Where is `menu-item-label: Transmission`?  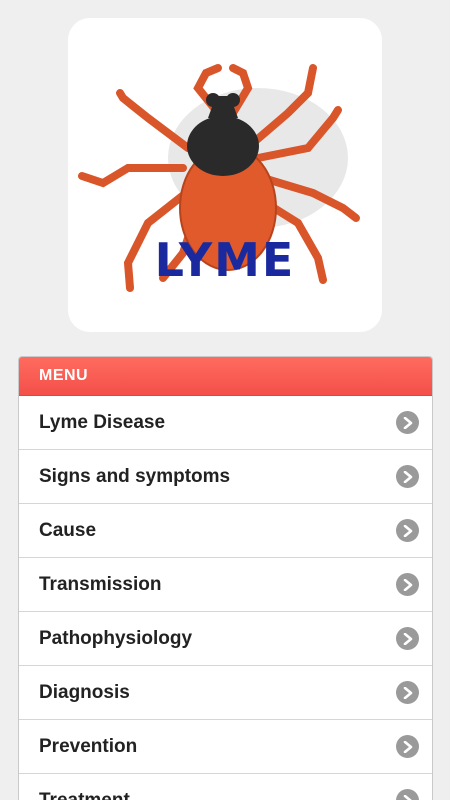 menu-item-label: Transmission is located at coordinates (100, 584).